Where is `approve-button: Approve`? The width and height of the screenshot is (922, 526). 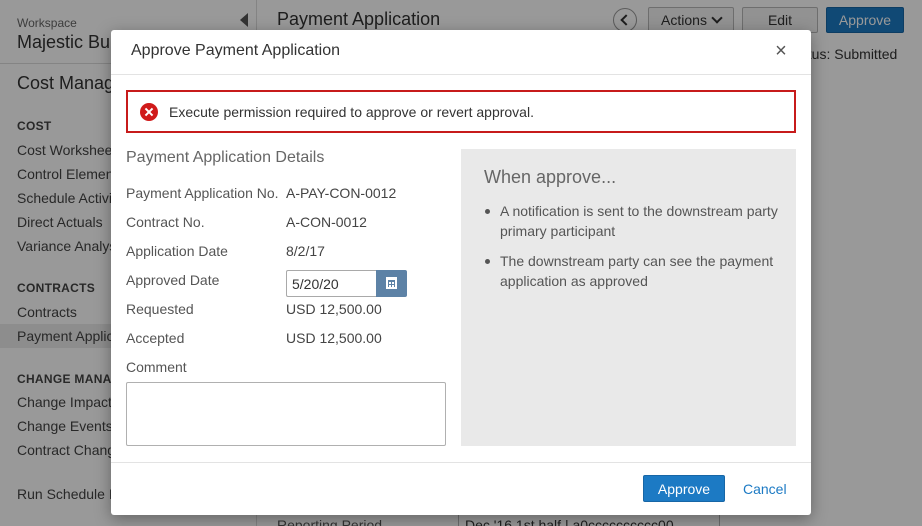 approve-button: Approve is located at coordinates (684, 488).